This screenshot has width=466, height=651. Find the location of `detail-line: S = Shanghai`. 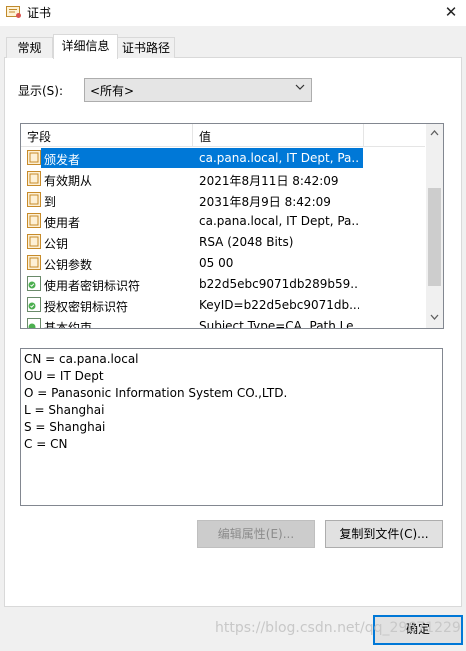

detail-line: S = Shanghai is located at coordinates (65, 427).